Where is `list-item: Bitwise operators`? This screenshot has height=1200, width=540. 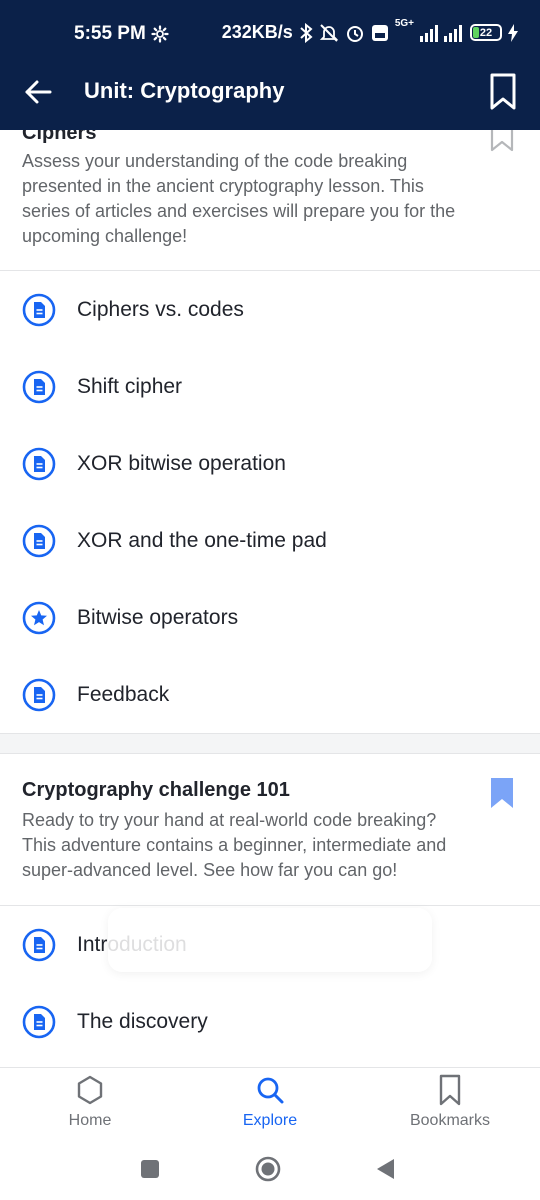 list-item: Bitwise operators is located at coordinates (270, 617).